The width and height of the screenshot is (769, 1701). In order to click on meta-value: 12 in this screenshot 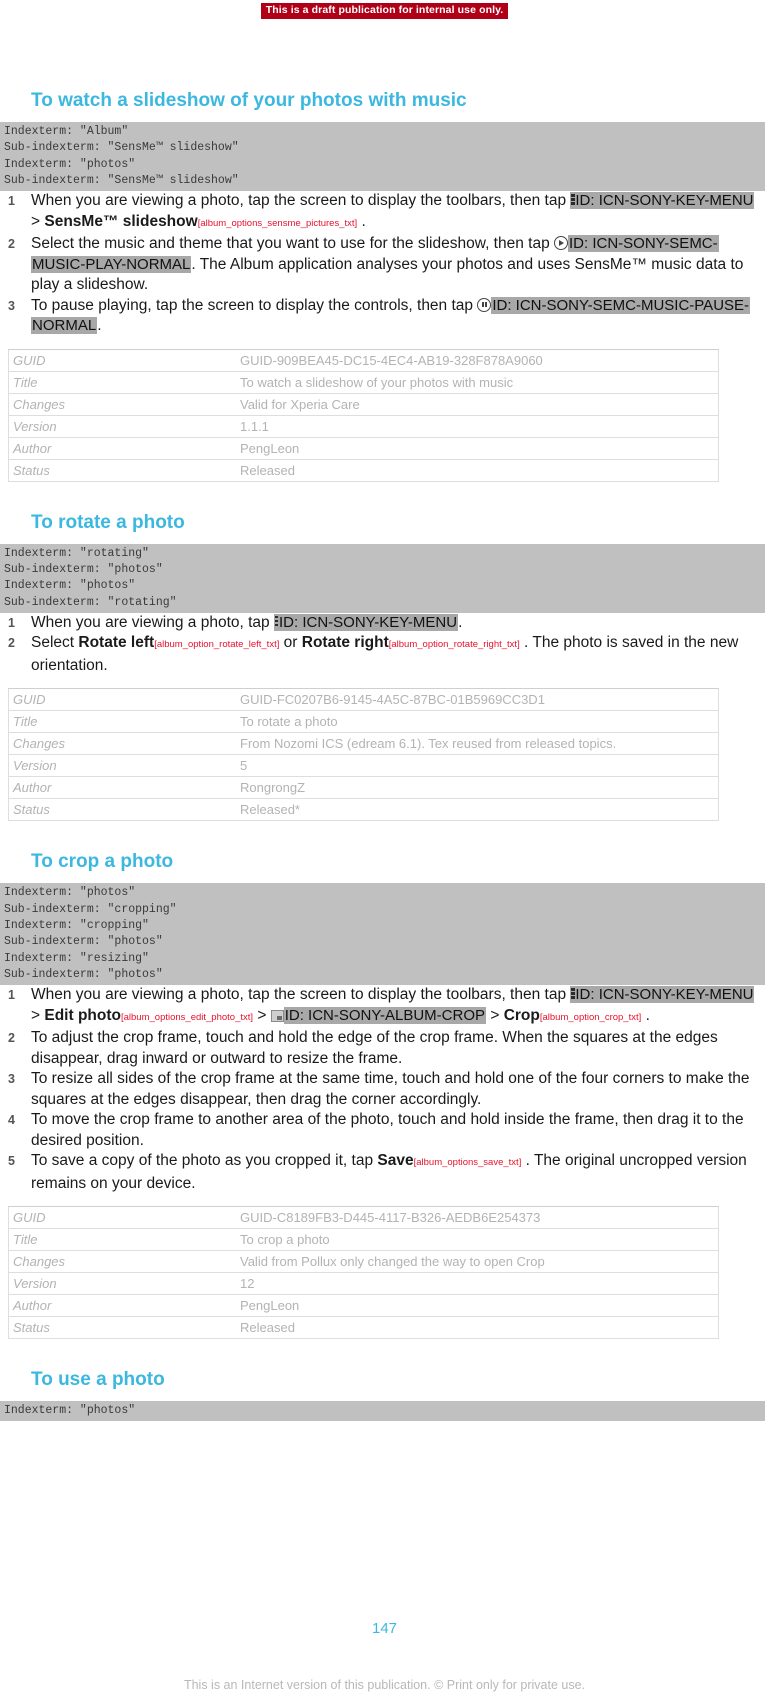, I will do `click(478, 1284)`.